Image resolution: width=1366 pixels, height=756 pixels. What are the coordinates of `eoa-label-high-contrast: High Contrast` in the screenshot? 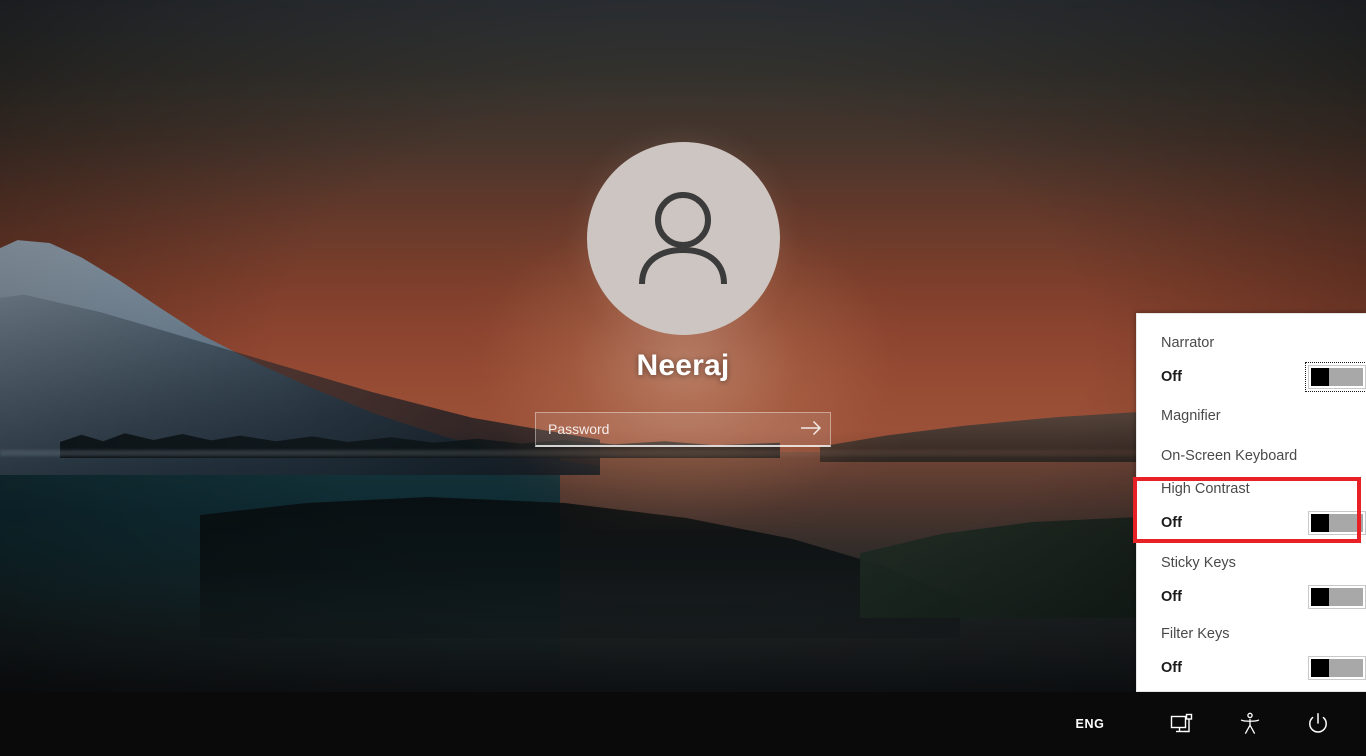 It's located at (1205, 489).